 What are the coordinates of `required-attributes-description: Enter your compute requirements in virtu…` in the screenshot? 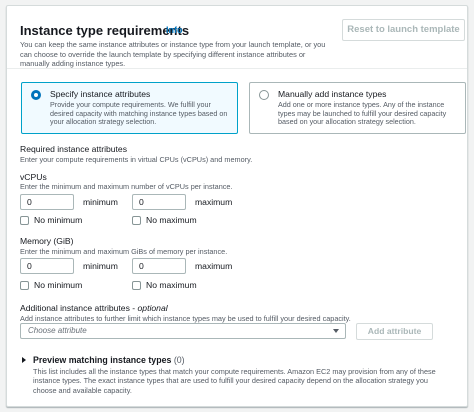 It's located at (136, 159).